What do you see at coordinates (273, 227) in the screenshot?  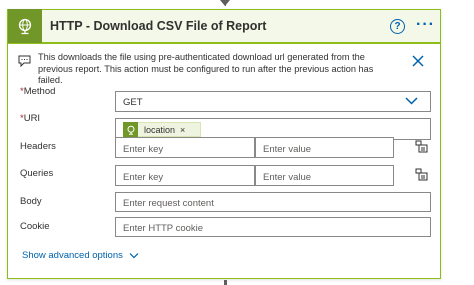 I see `cookie-input: Enter HTTP cookie` at bounding box center [273, 227].